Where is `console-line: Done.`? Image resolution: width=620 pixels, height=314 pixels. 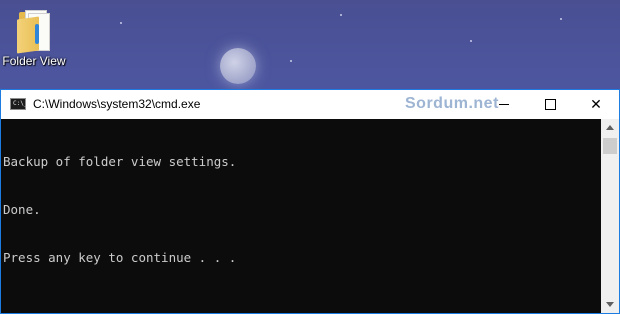 console-line: Done. is located at coordinates (22, 209).